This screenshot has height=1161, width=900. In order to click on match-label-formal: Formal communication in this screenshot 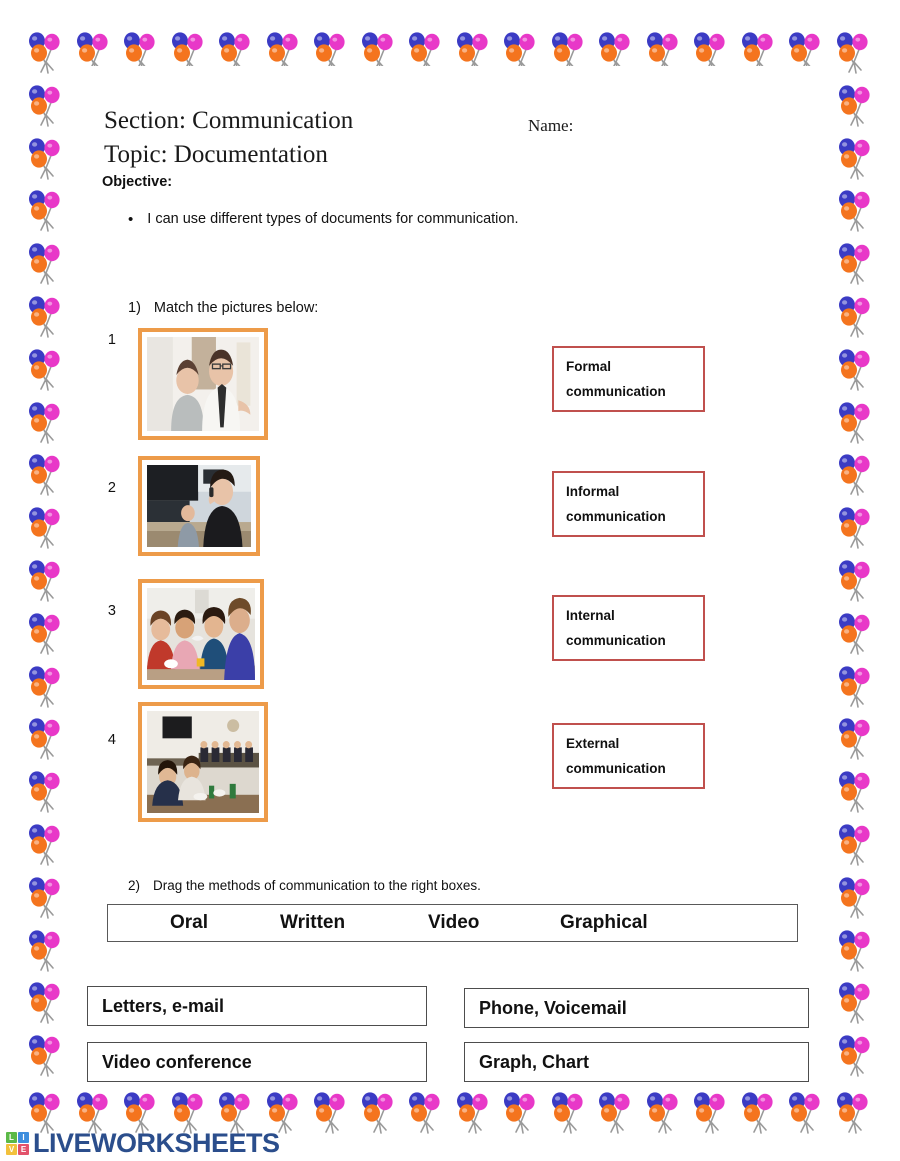, I will do `click(628, 379)`.